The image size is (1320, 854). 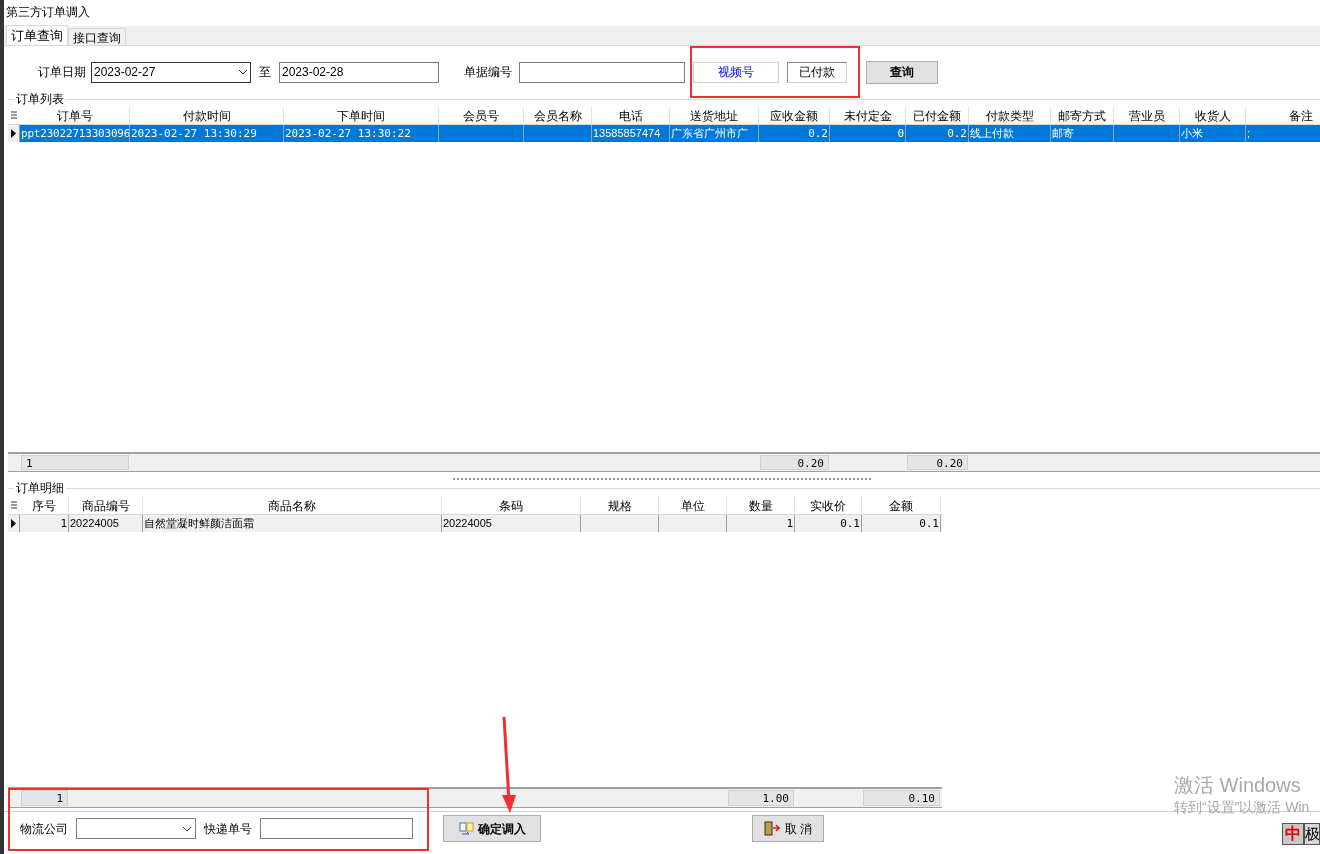 I want to click on column-header: 未付定金, so click(x=868, y=115).